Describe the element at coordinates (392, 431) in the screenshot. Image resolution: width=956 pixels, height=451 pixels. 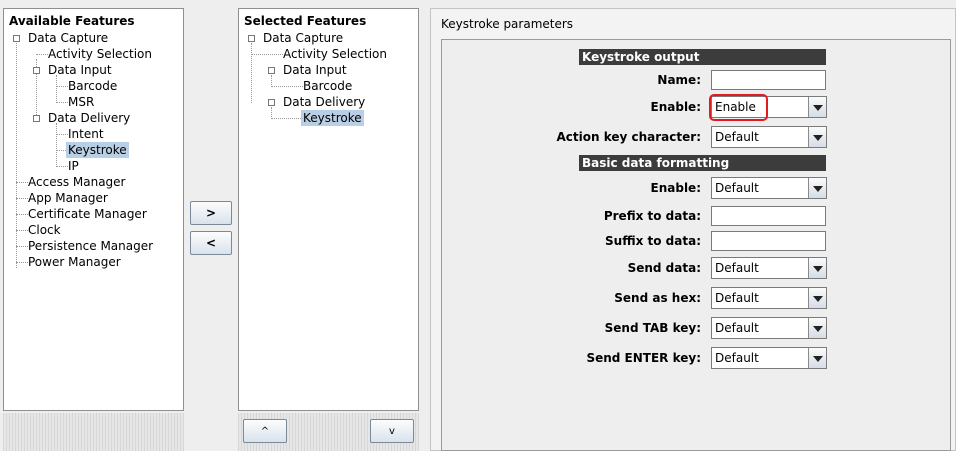
I see `move-down-button: v` at that location.